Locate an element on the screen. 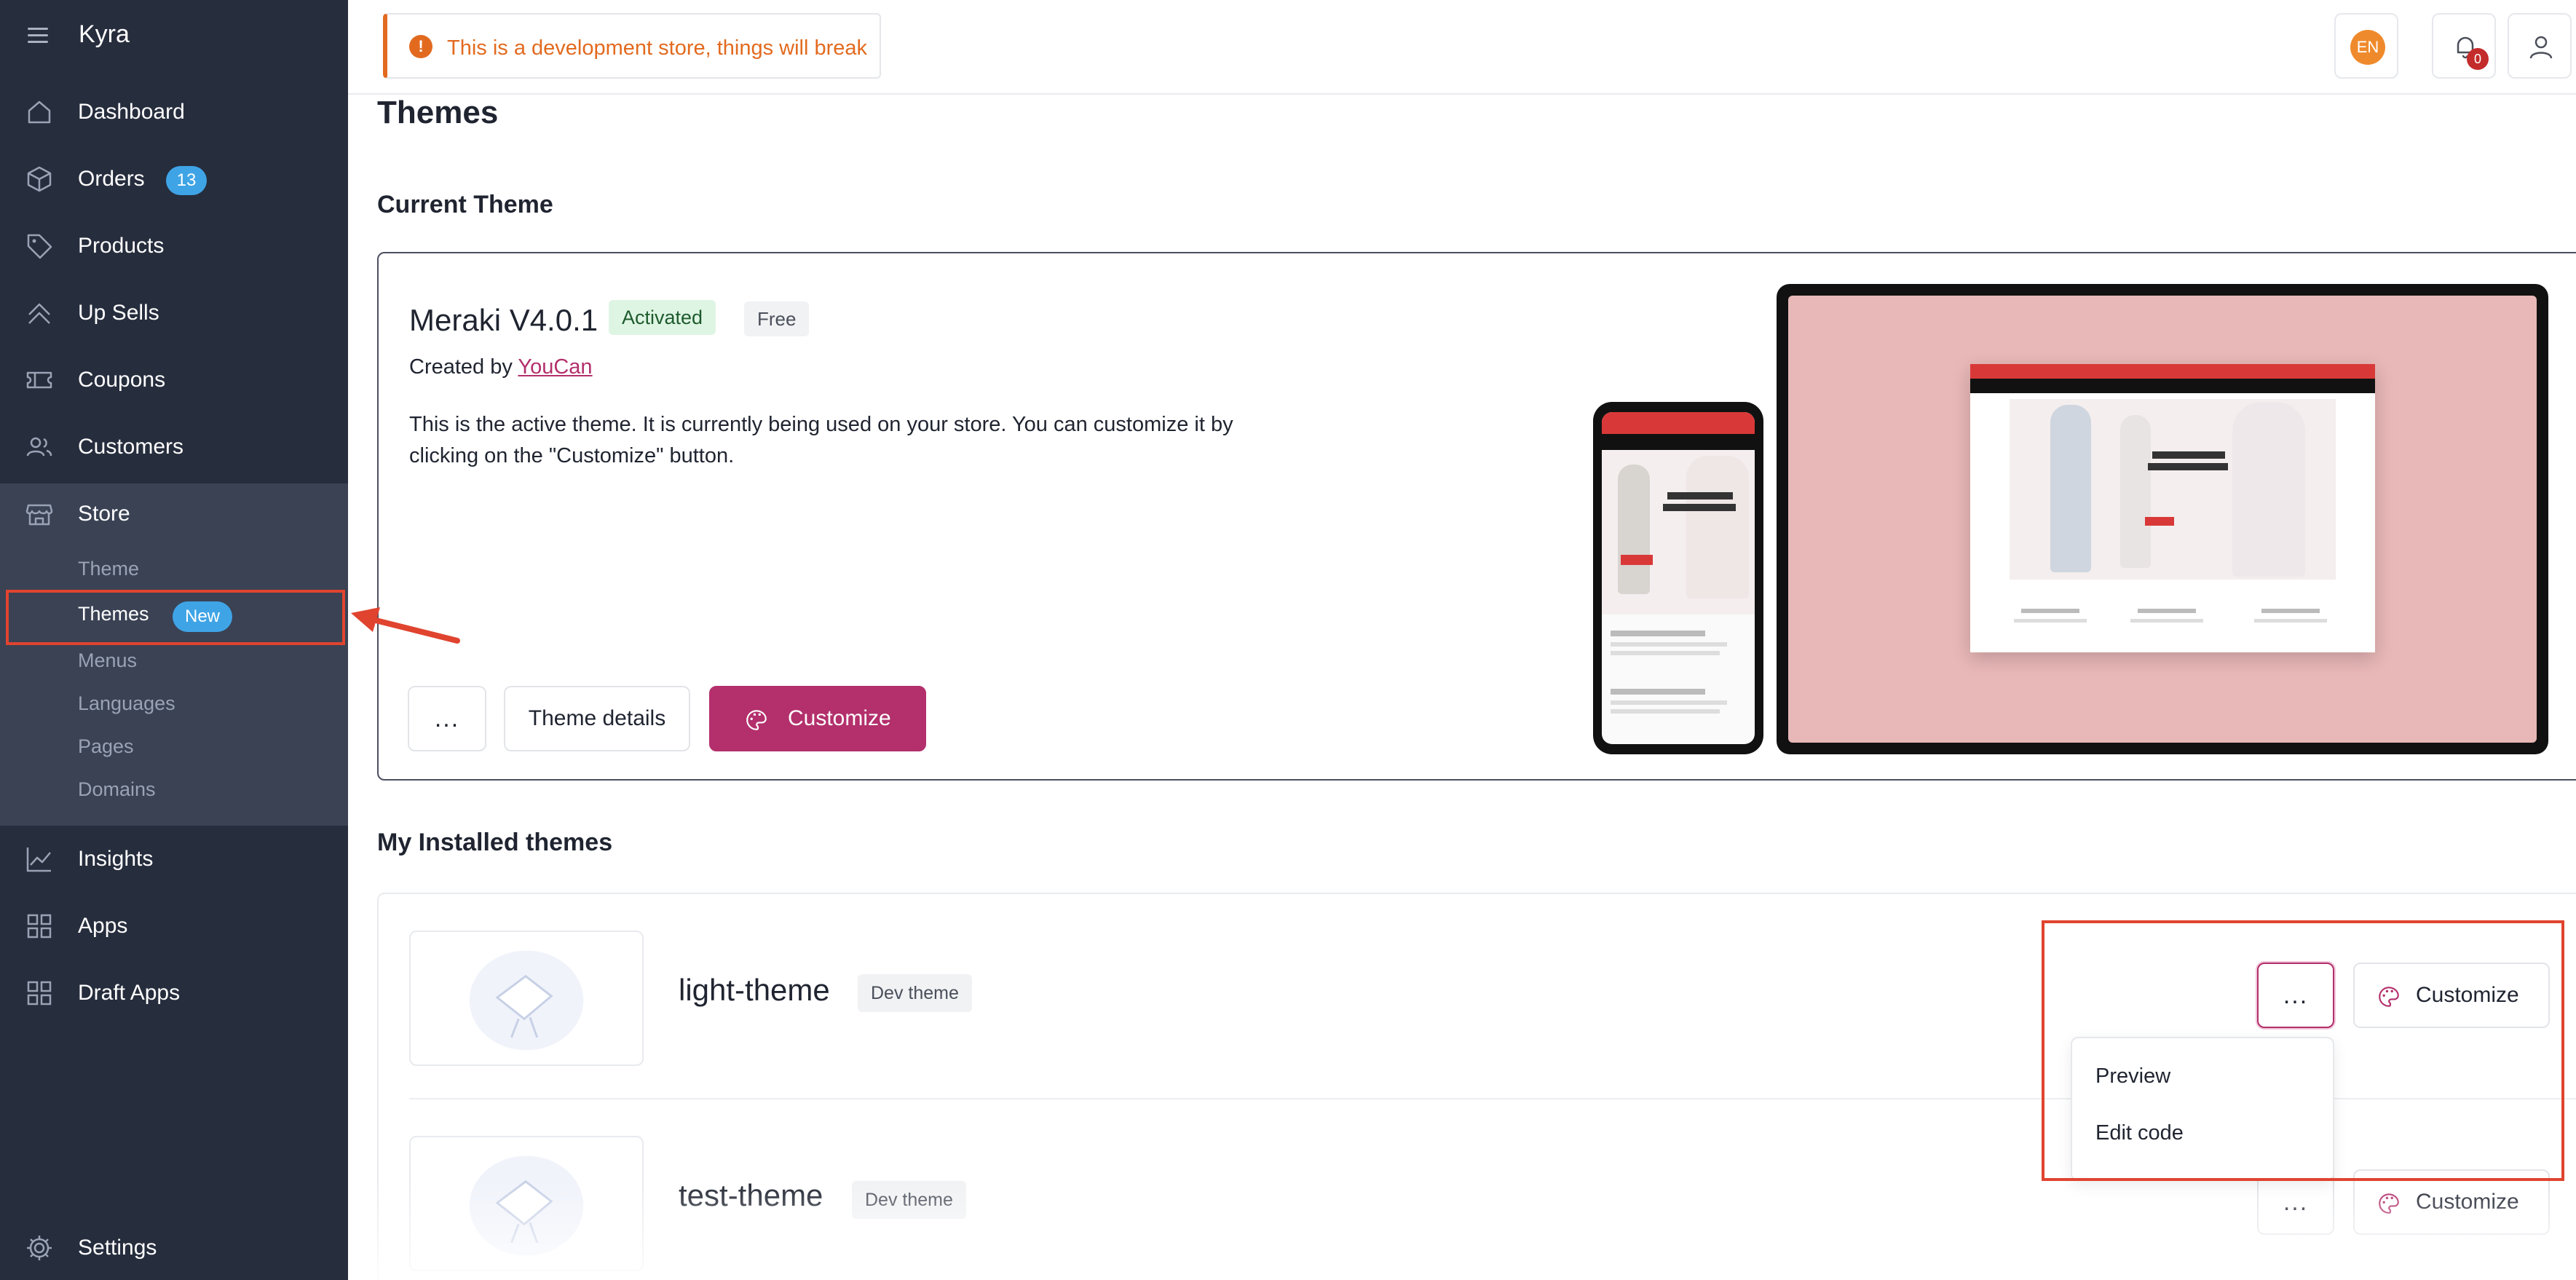 This screenshot has height=1280, width=2576. sidebar-item-label: Orders is located at coordinates (112, 179).